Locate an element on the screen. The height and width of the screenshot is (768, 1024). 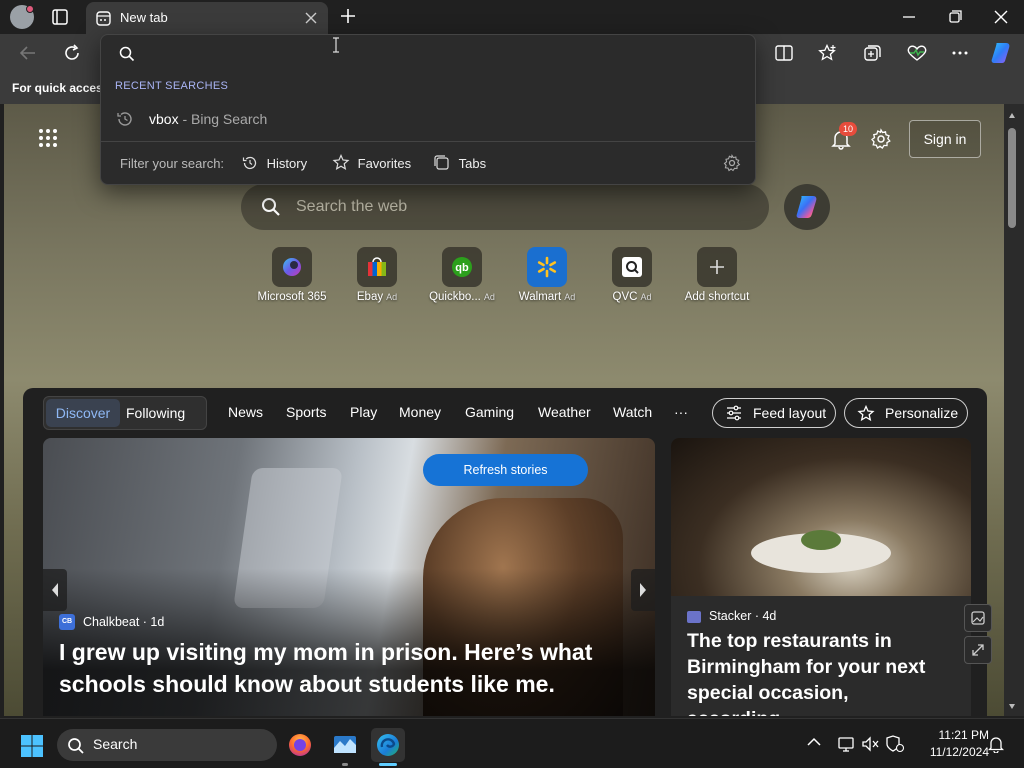
chalkbeat-logo-icon: CB is located at coordinates (67, 622).